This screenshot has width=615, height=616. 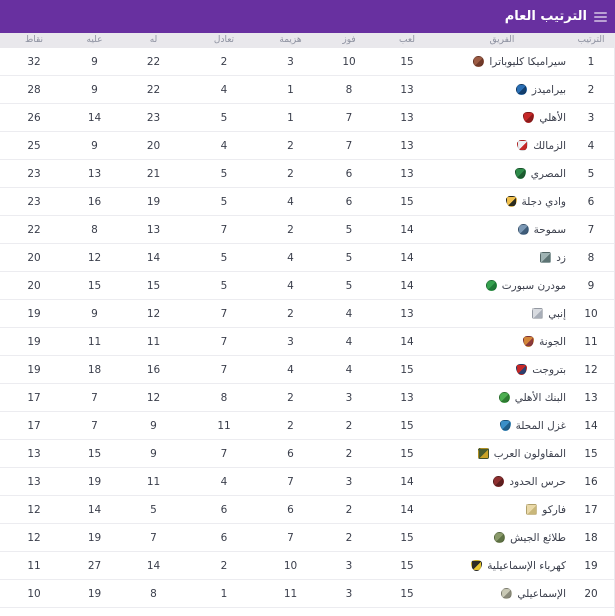 What do you see at coordinates (591, 313) in the screenshot?
I see `rank-value: 10` at bounding box center [591, 313].